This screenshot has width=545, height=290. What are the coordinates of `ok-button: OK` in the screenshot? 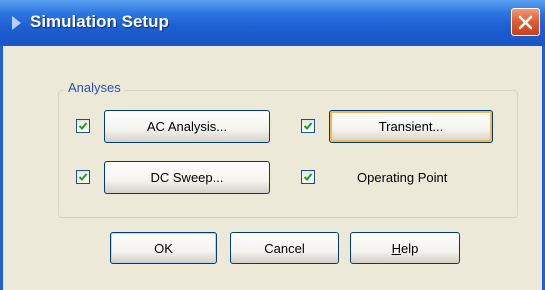 It's located at (163, 248).